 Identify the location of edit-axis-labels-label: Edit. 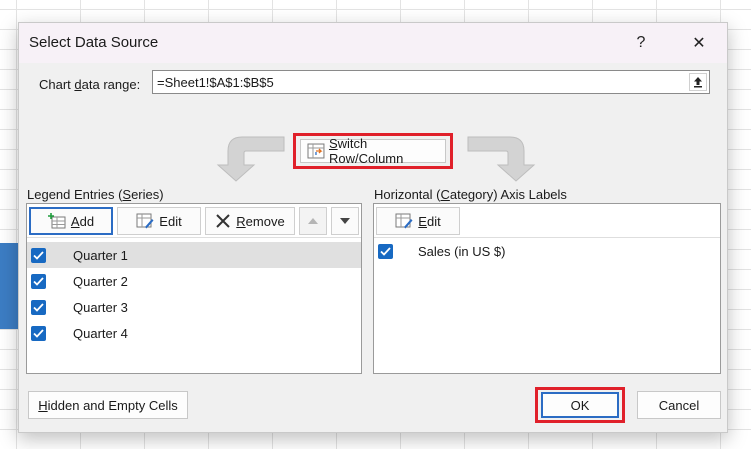
(429, 221).